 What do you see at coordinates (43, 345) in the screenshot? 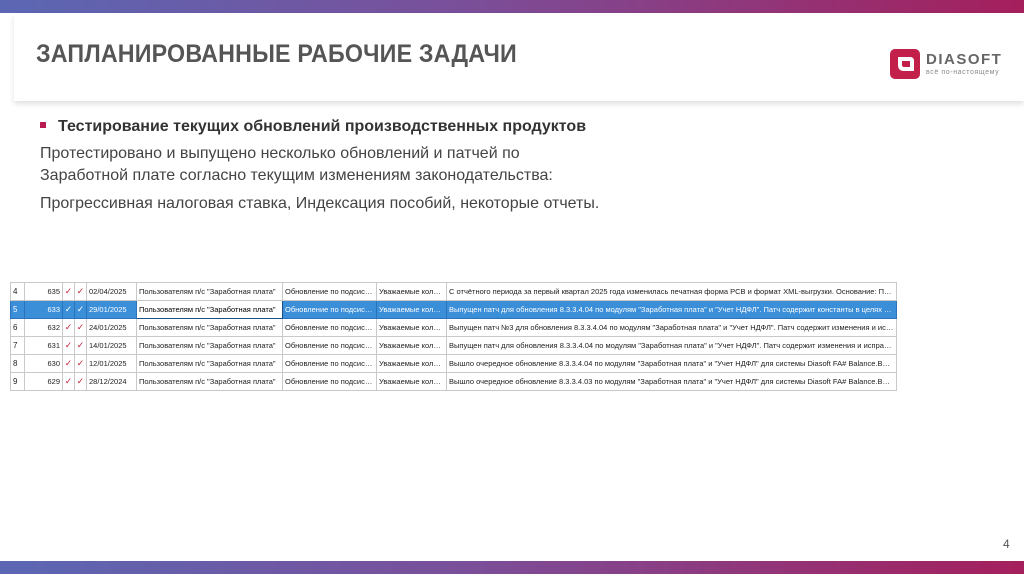
I see `id-cell: 631` at bounding box center [43, 345].